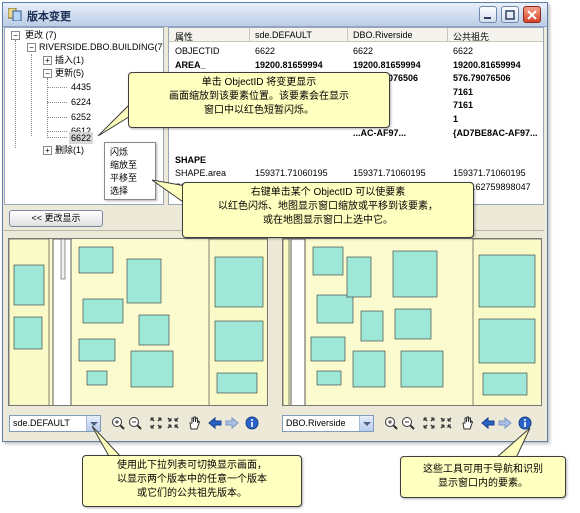 The image size is (580, 513). I want to click on collapse-class-icon: −, so click(31, 47).